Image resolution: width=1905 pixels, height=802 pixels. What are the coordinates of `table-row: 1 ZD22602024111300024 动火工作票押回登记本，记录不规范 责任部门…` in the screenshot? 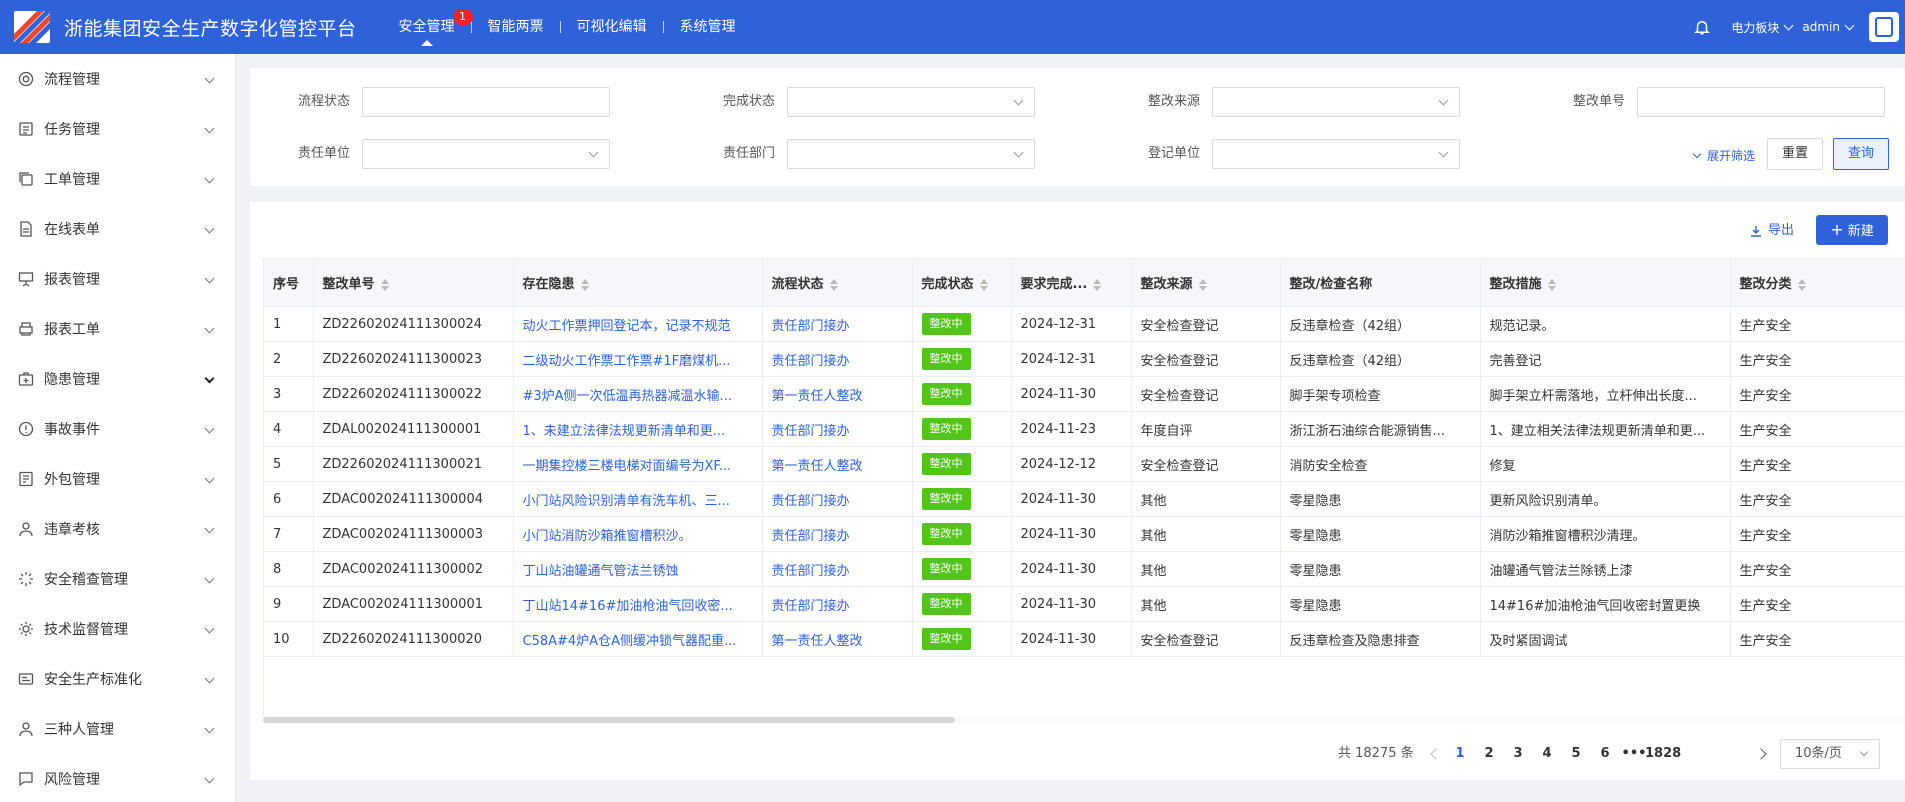 It's located at (1084, 324).